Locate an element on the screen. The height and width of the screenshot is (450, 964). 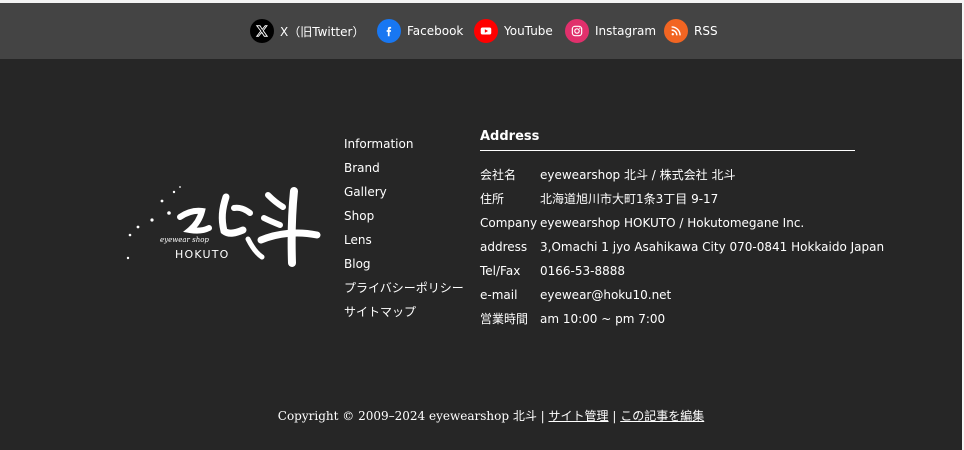
address-value: eyewearshop 北斗 / 株式会社 北斗 is located at coordinates (638, 175).